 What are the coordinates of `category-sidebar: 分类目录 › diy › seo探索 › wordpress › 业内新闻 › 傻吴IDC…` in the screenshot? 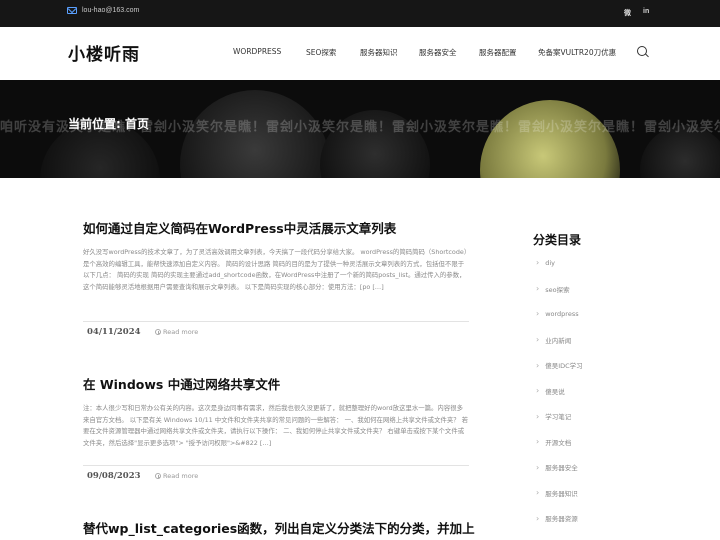 It's located at (608, 377).